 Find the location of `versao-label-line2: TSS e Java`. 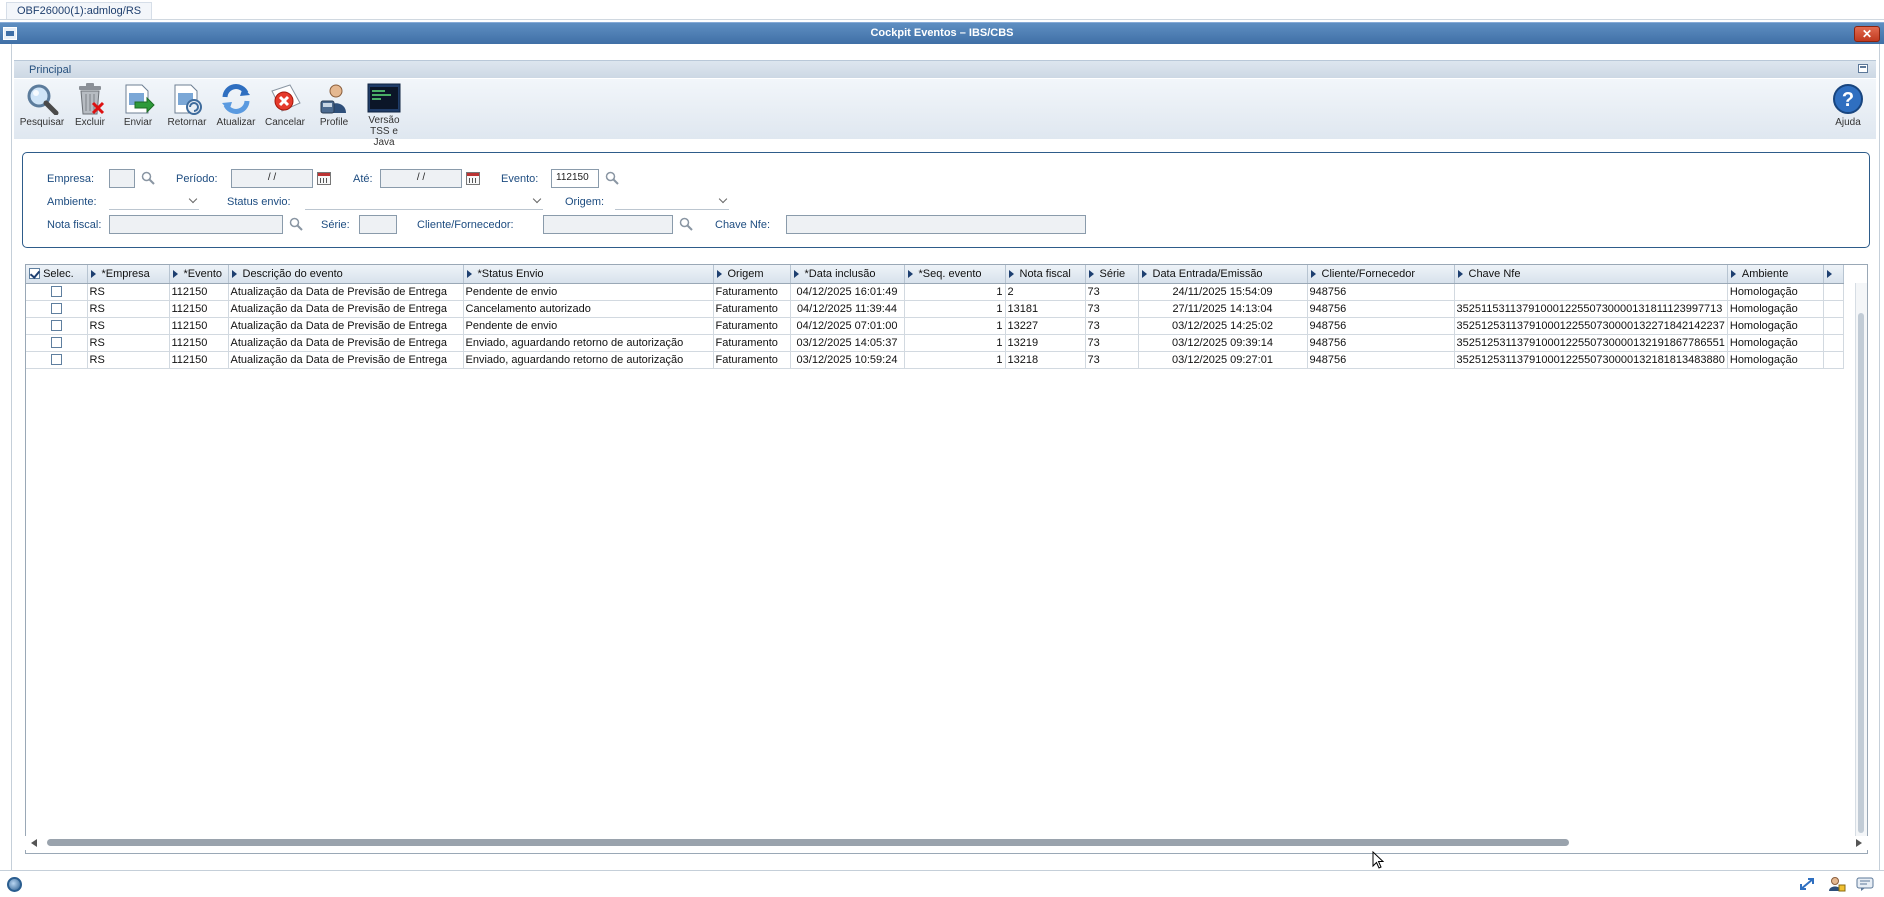

versao-label-line2: TSS e Java is located at coordinates (384, 137).